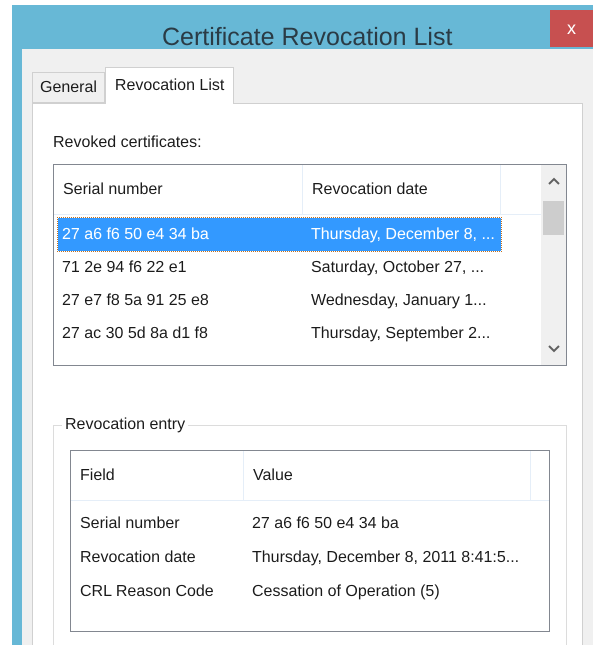  I want to click on column-header: Serial number, so click(178, 189).